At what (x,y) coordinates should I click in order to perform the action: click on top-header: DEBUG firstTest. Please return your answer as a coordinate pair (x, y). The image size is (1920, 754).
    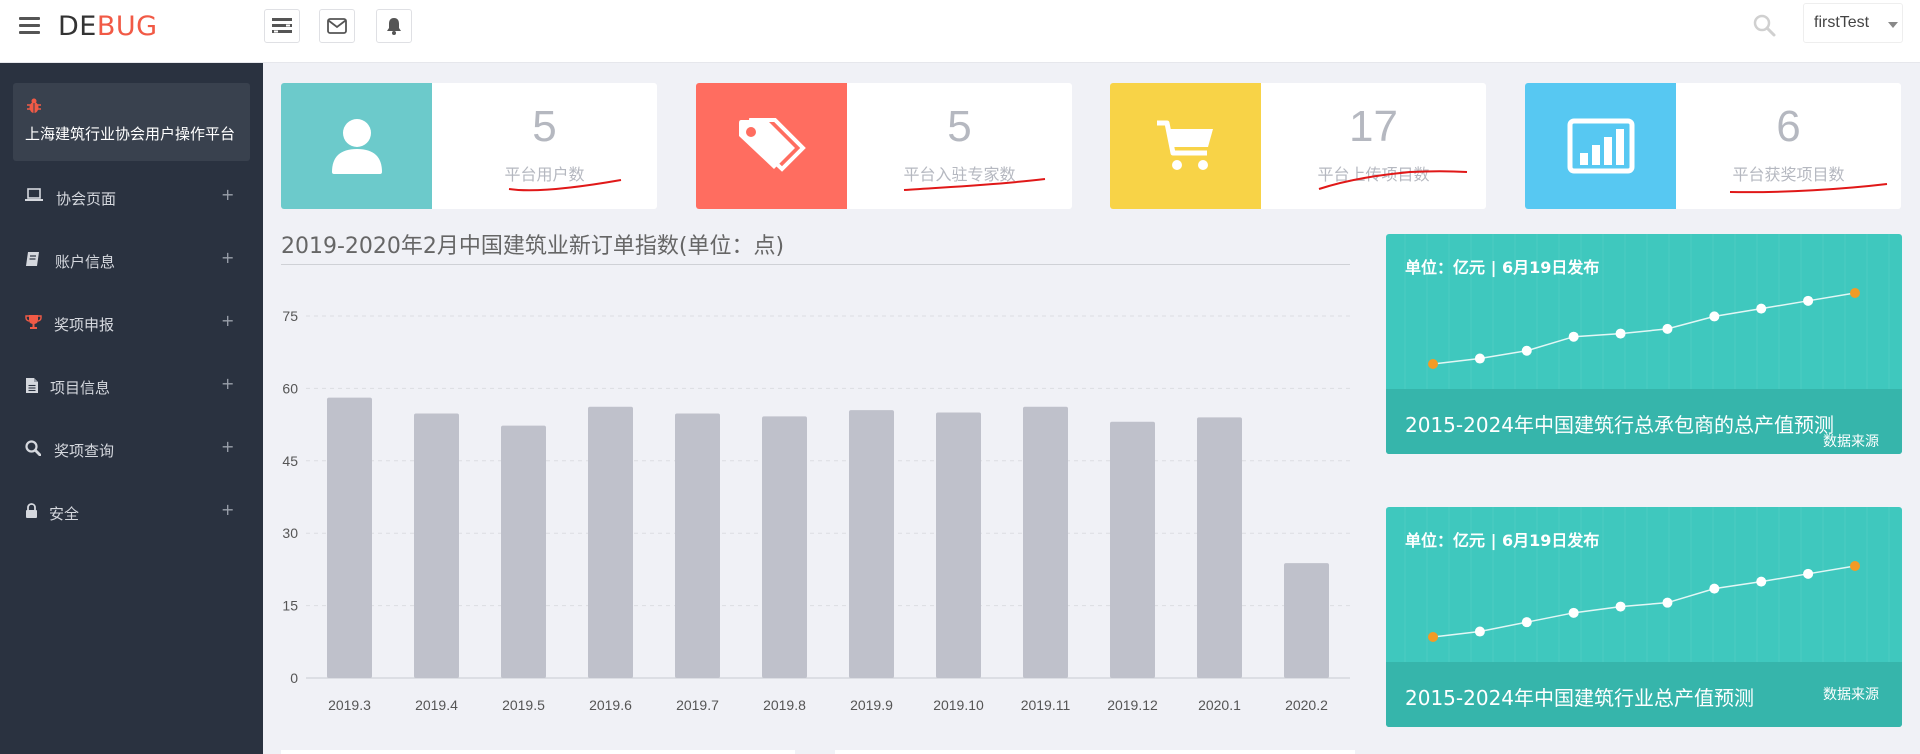
    Looking at the image, I should click on (960, 31).